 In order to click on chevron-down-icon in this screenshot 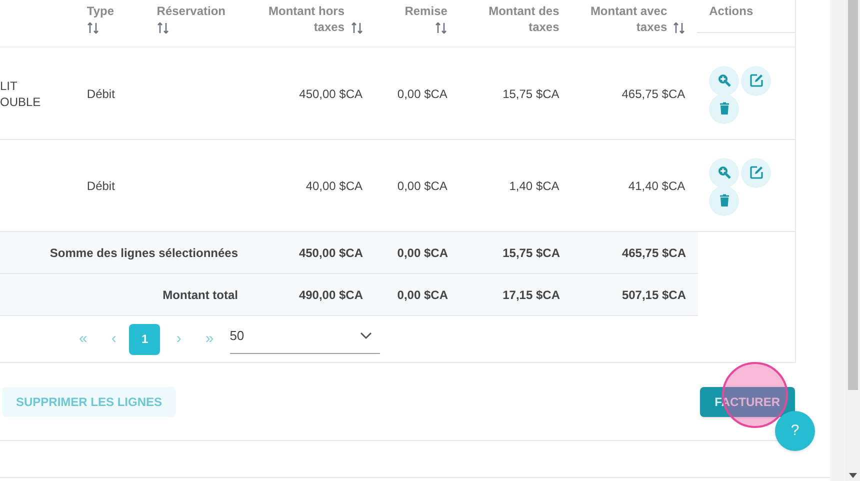, I will do `click(366, 336)`.